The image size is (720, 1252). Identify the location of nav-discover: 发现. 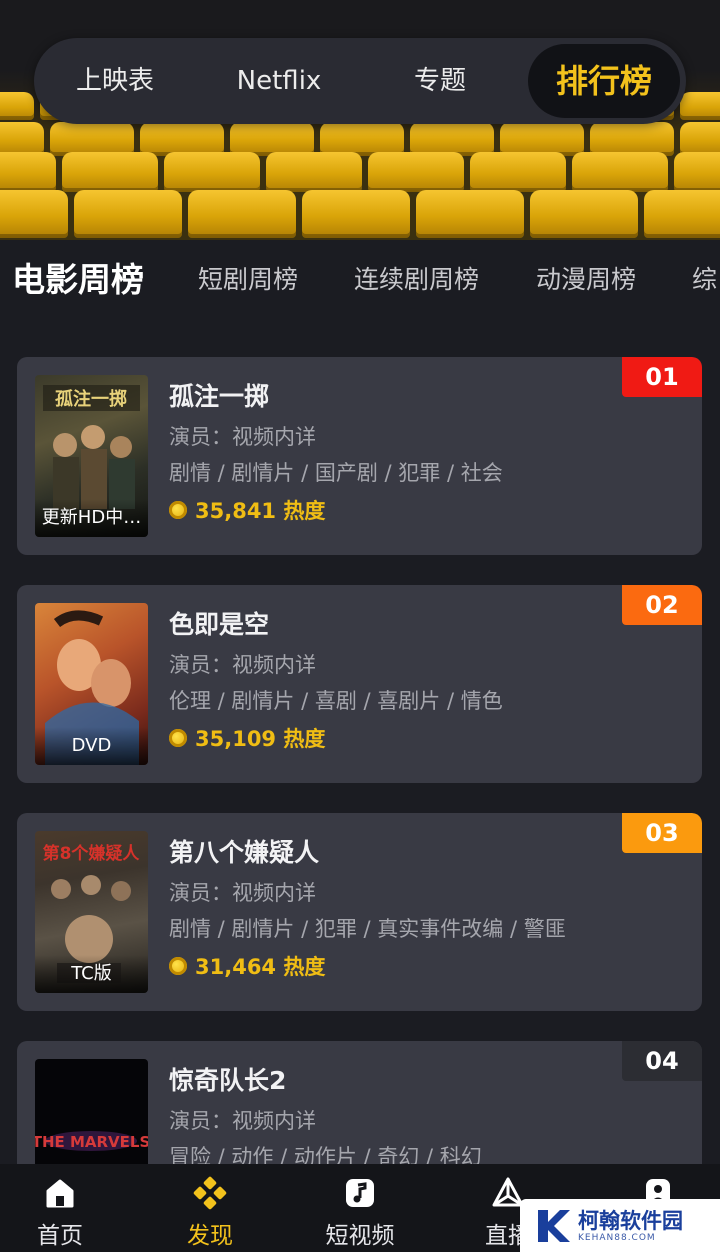
(210, 1208).